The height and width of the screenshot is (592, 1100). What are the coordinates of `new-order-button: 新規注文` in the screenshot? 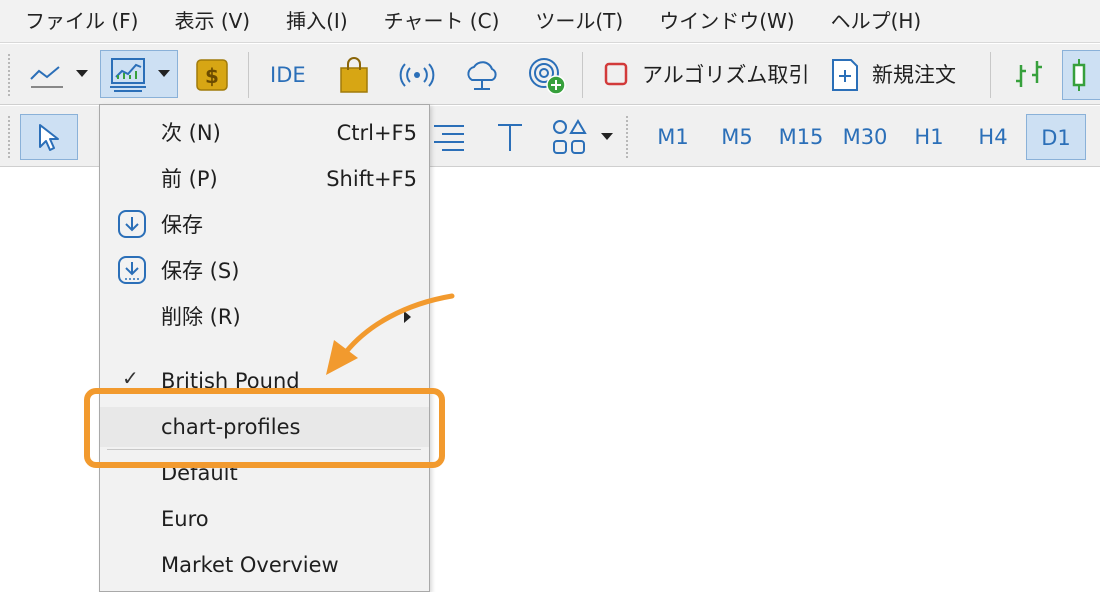 It's located at (914, 75).